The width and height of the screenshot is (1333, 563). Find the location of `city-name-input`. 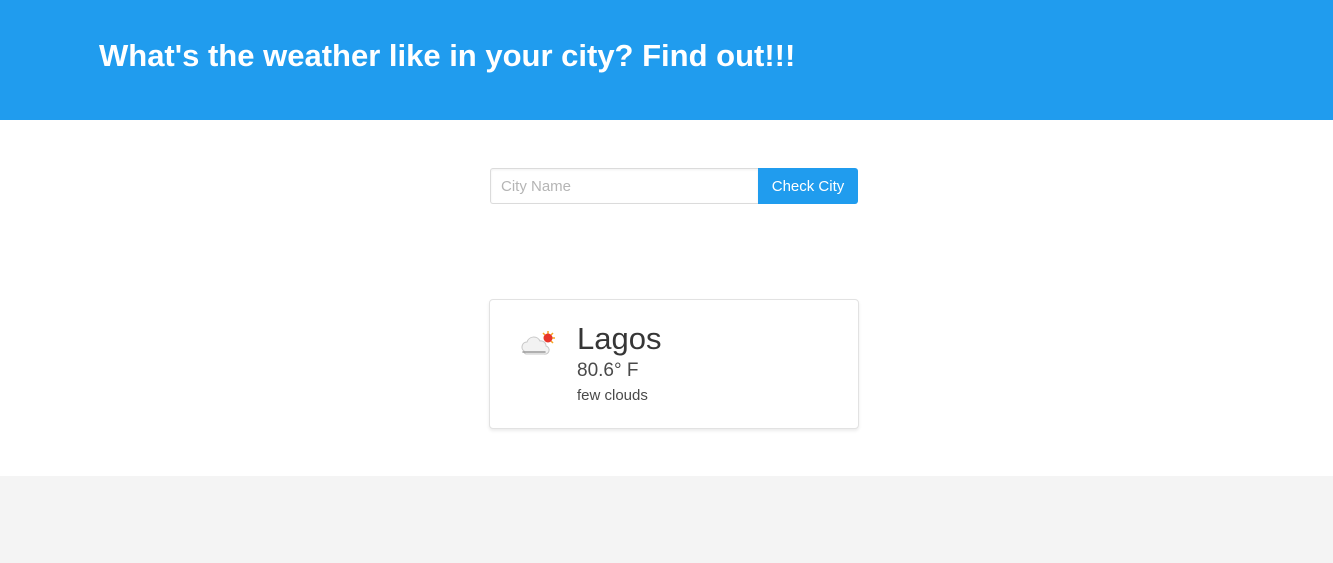

city-name-input is located at coordinates (624, 186).